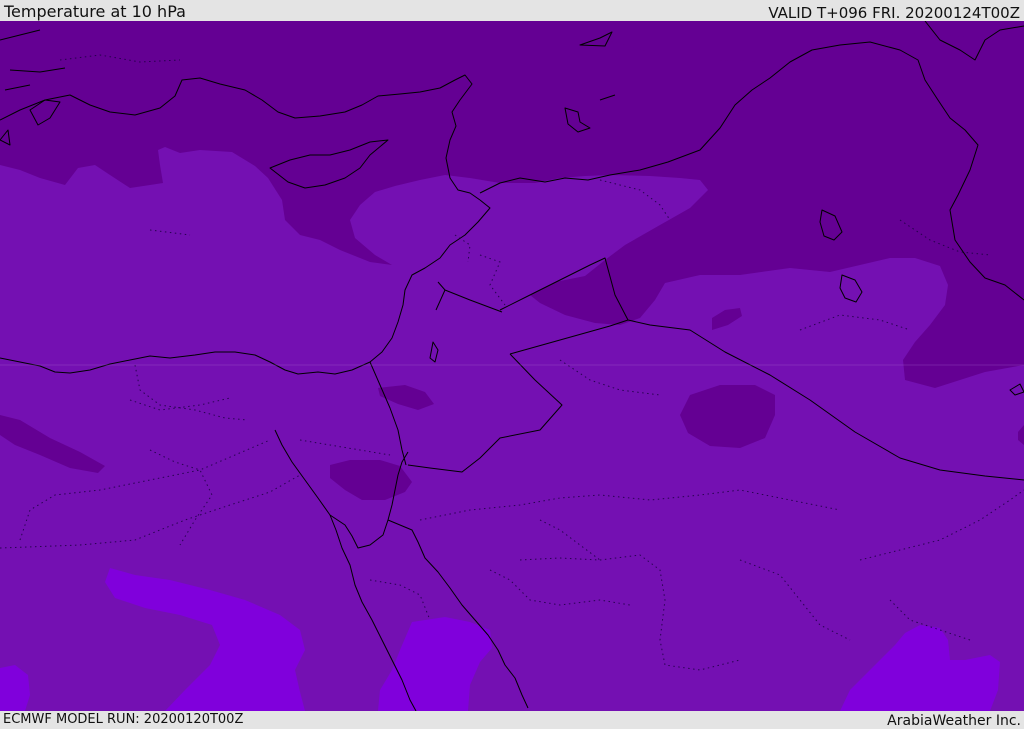 The image size is (1024, 729). I want to click on model-run-label: ECMWF MODEL RUN: 20200120T00Z, so click(123, 719).